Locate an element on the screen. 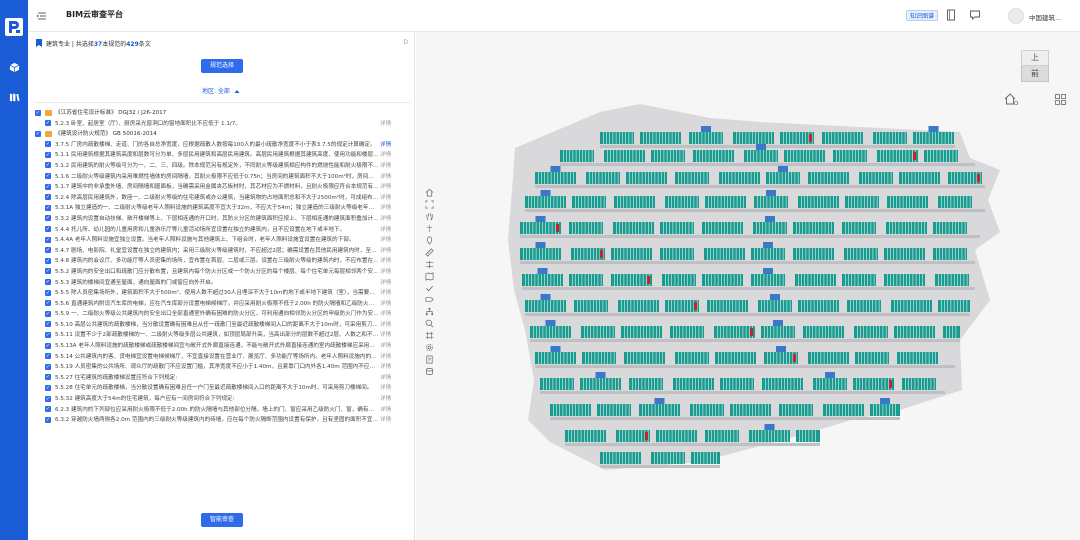 The width and height of the screenshot is (1080, 540). pin-icon is located at coordinates (429, 241).